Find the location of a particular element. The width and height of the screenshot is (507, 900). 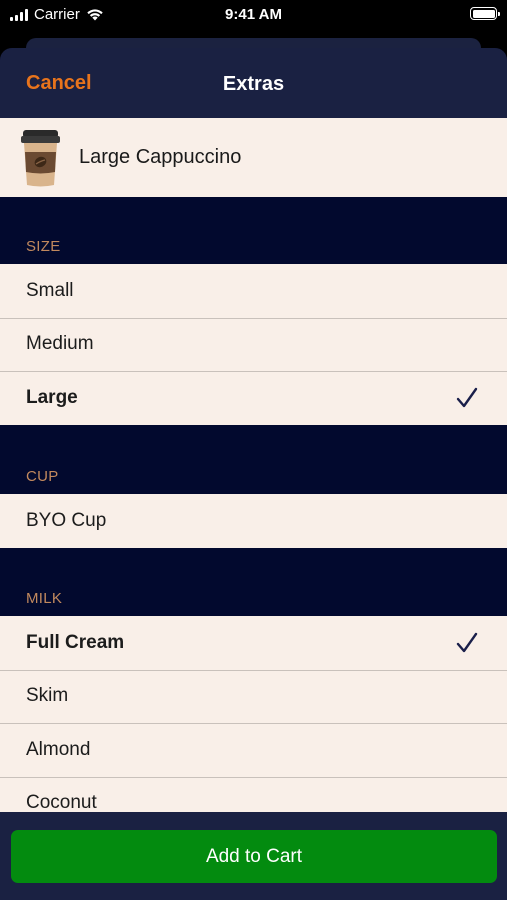

section-header-cup: CUP is located at coordinates (42, 476).